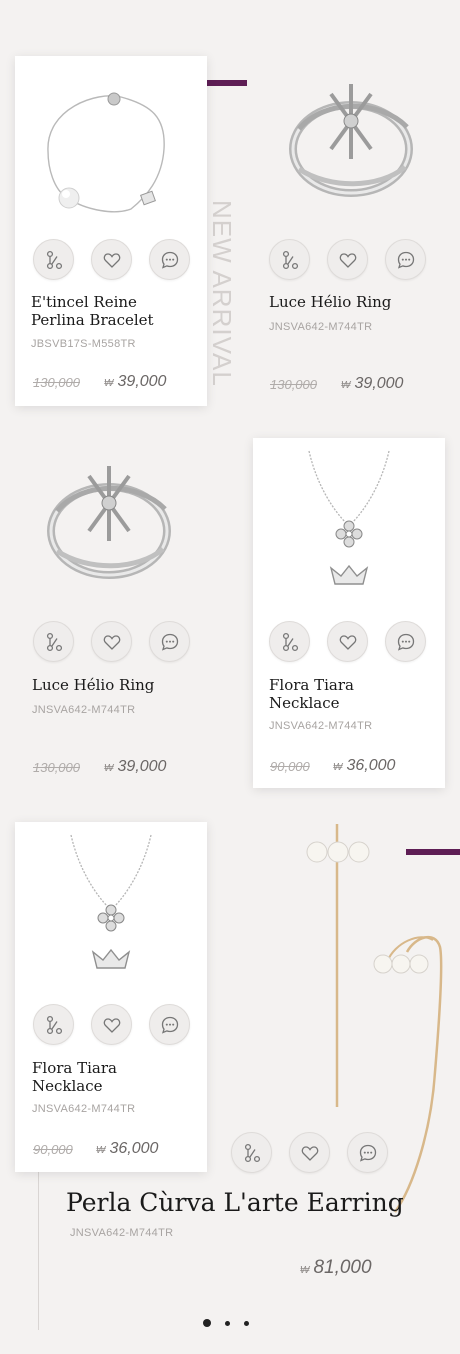 The height and width of the screenshot is (1354, 460). Describe the element at coordinates (83, 344) in the screenshot. I see `product-code: JBSVB17S-M558TR` at that location.